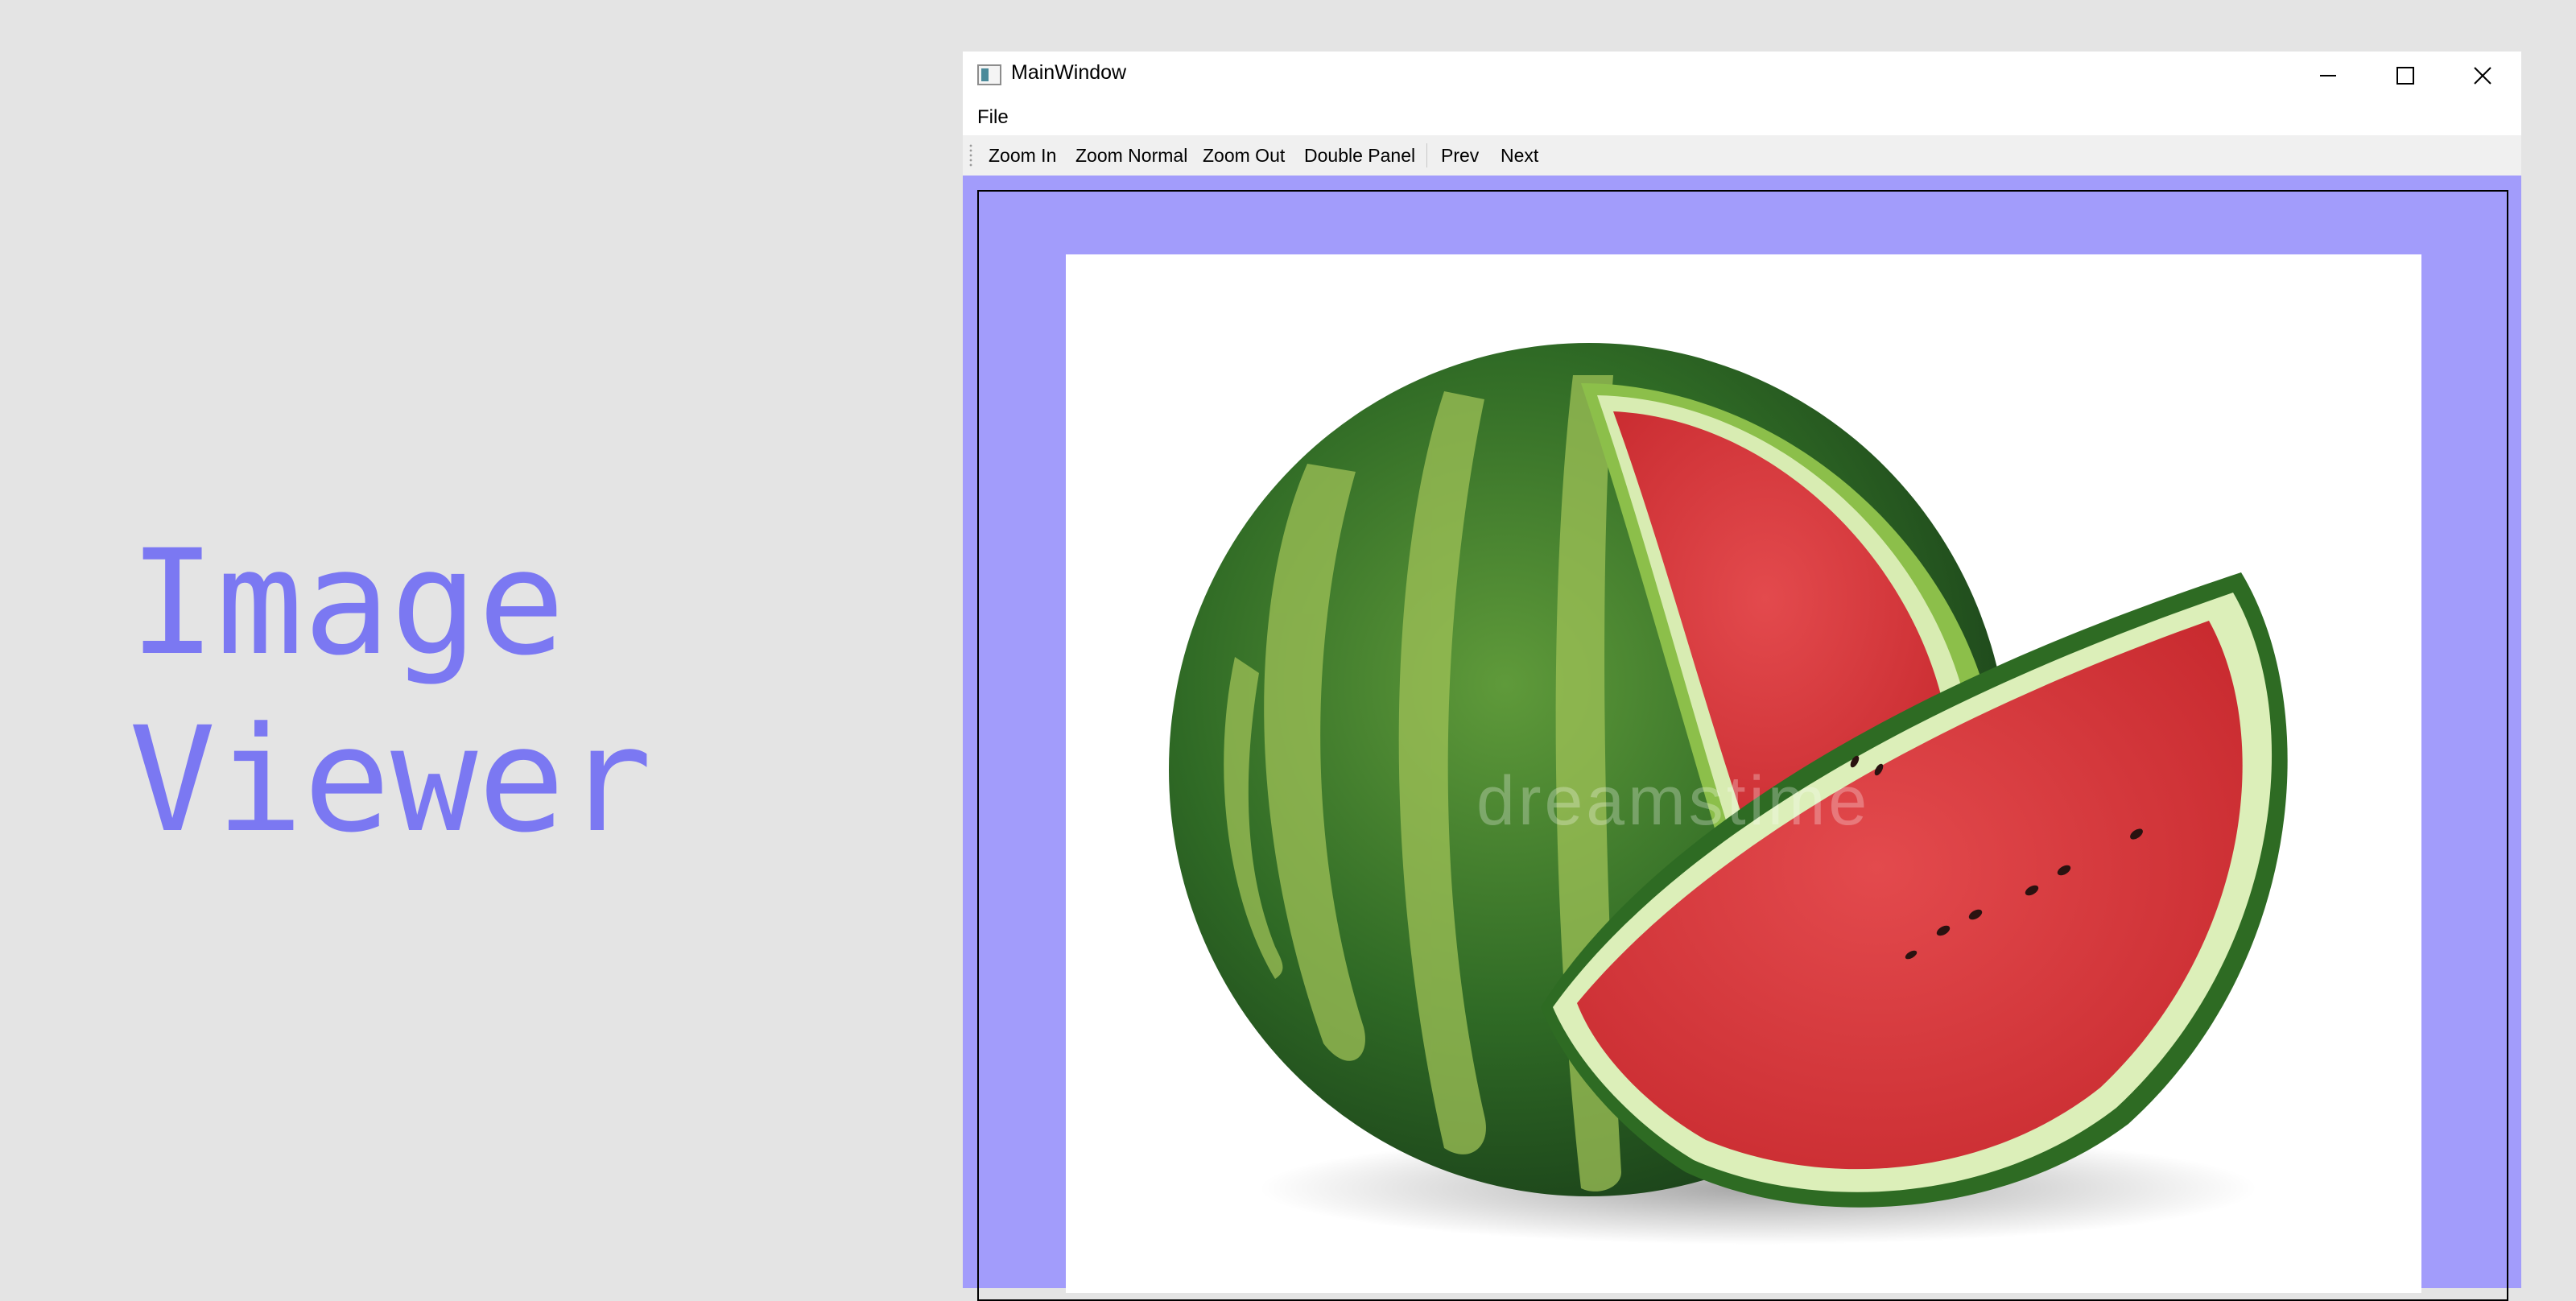 This screenshot has height=1301, width=2576. What do you see at coordinates (1359, 155) in the screenshot?
I see `double-panel-button: Double Panel` at bounding box center [1359, 155].